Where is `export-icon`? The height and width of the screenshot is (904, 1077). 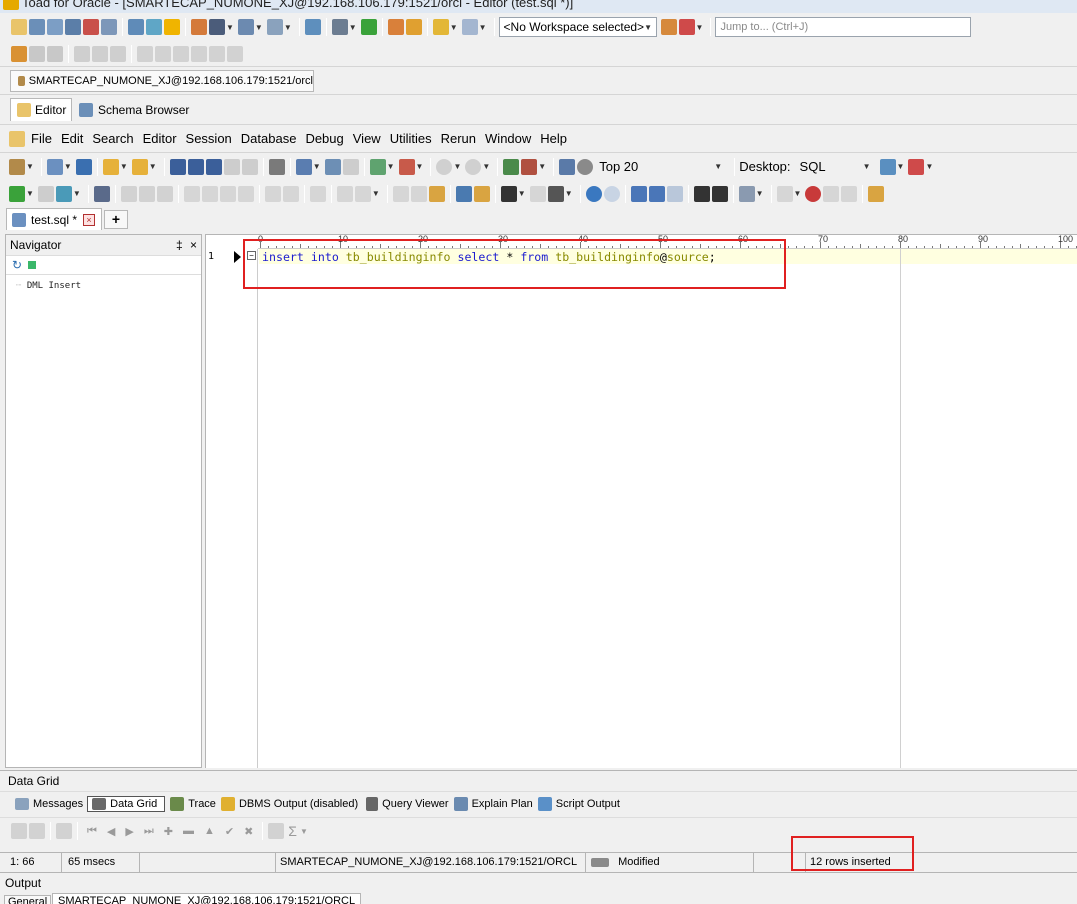 export-icon is located at coordinates (395, 27).